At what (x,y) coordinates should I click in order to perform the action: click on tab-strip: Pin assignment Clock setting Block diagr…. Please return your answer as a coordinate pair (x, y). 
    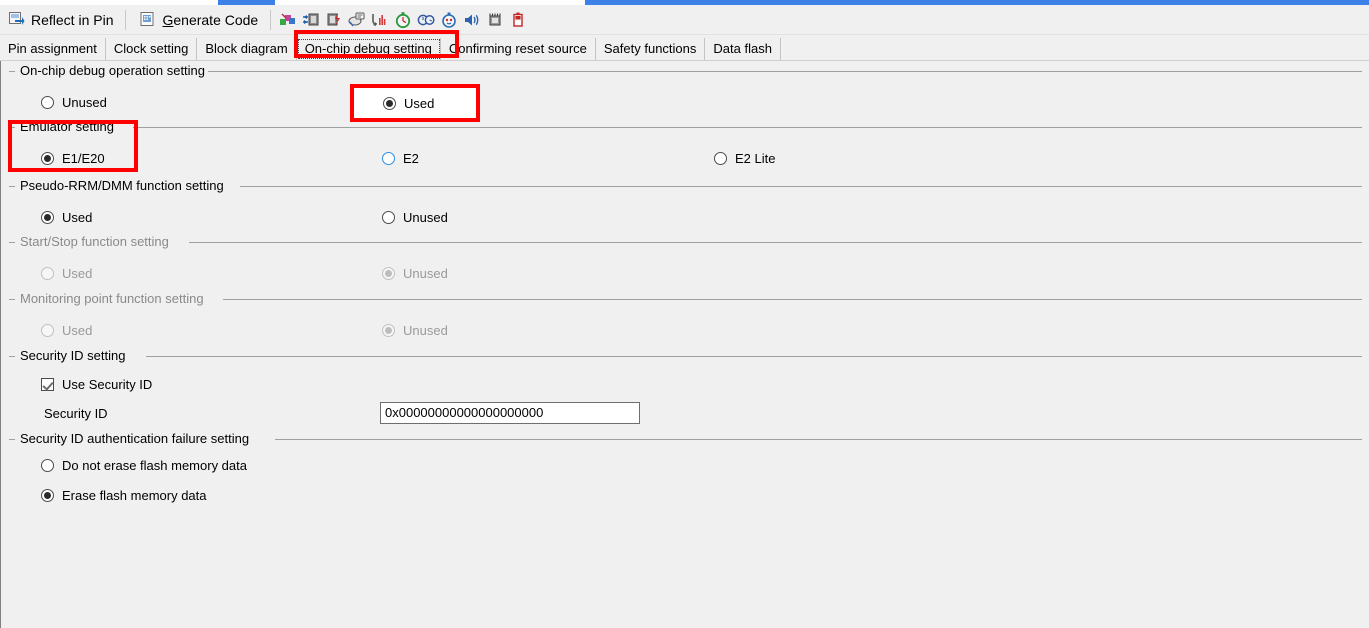
    Looking at the image, I should click on (684, 49).